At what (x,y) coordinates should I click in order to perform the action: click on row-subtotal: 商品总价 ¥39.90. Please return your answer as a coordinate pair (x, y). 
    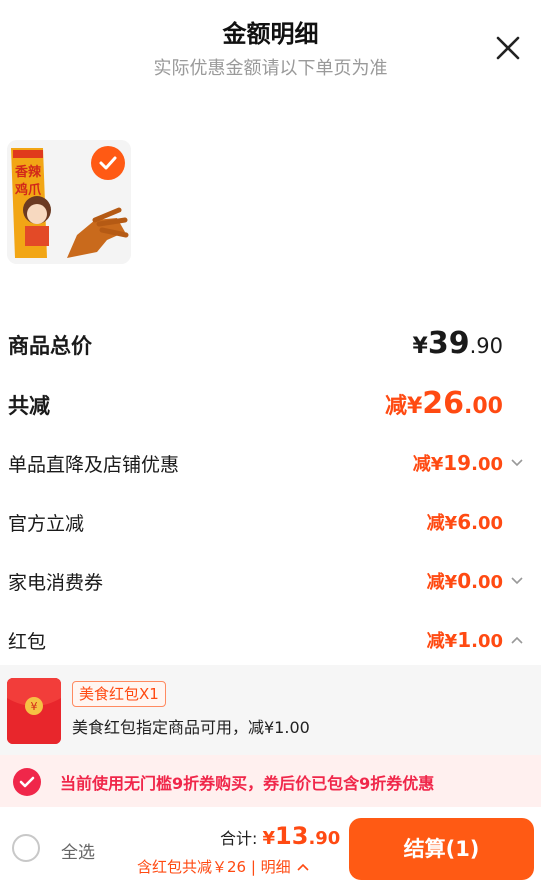
    Looking at the image, I should click on (270, 344).